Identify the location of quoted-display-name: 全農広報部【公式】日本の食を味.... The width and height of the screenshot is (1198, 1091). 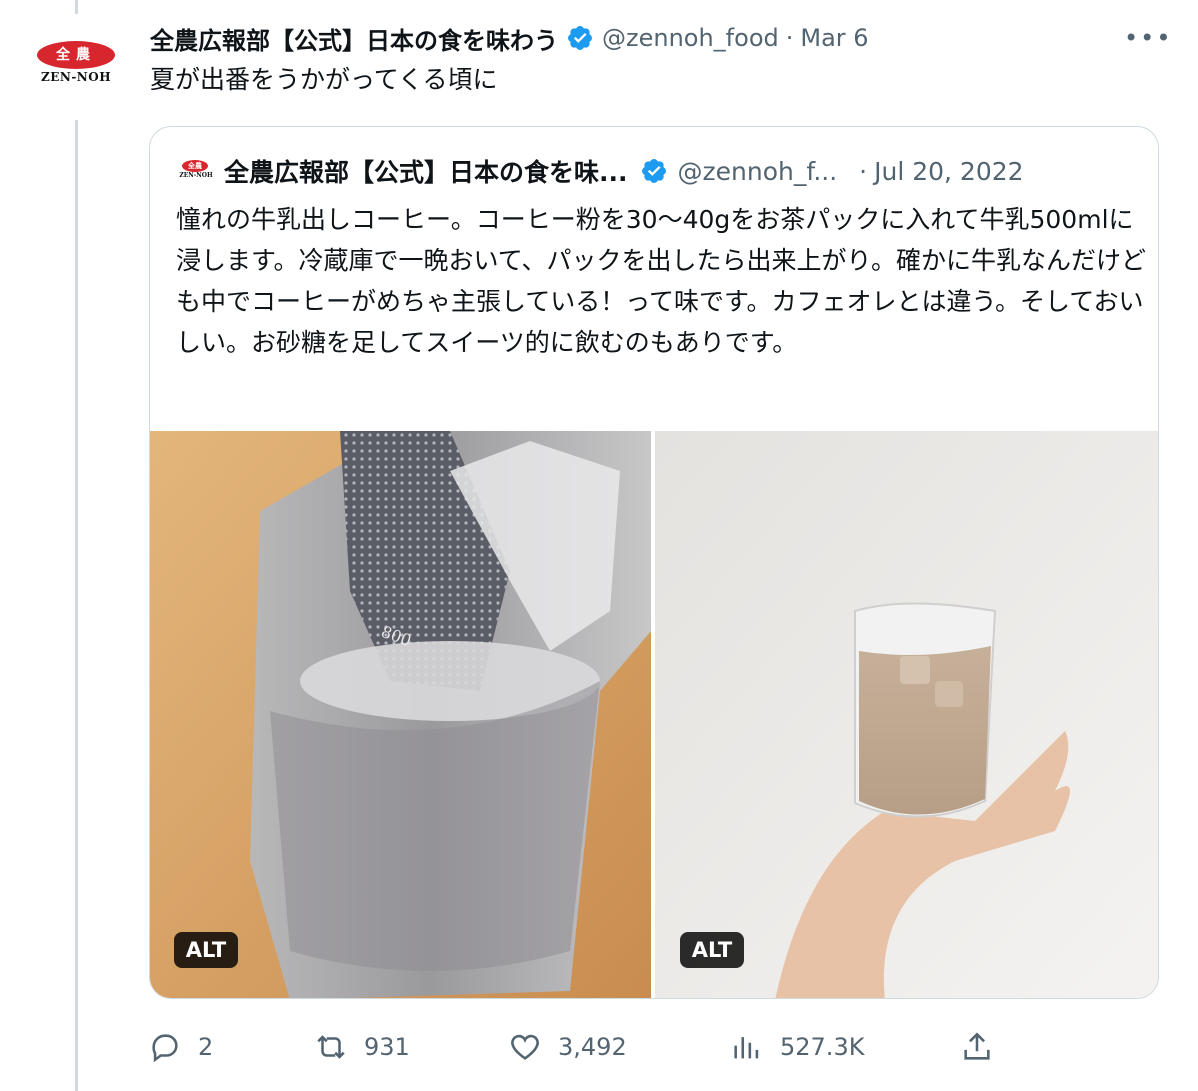
(426, 172).